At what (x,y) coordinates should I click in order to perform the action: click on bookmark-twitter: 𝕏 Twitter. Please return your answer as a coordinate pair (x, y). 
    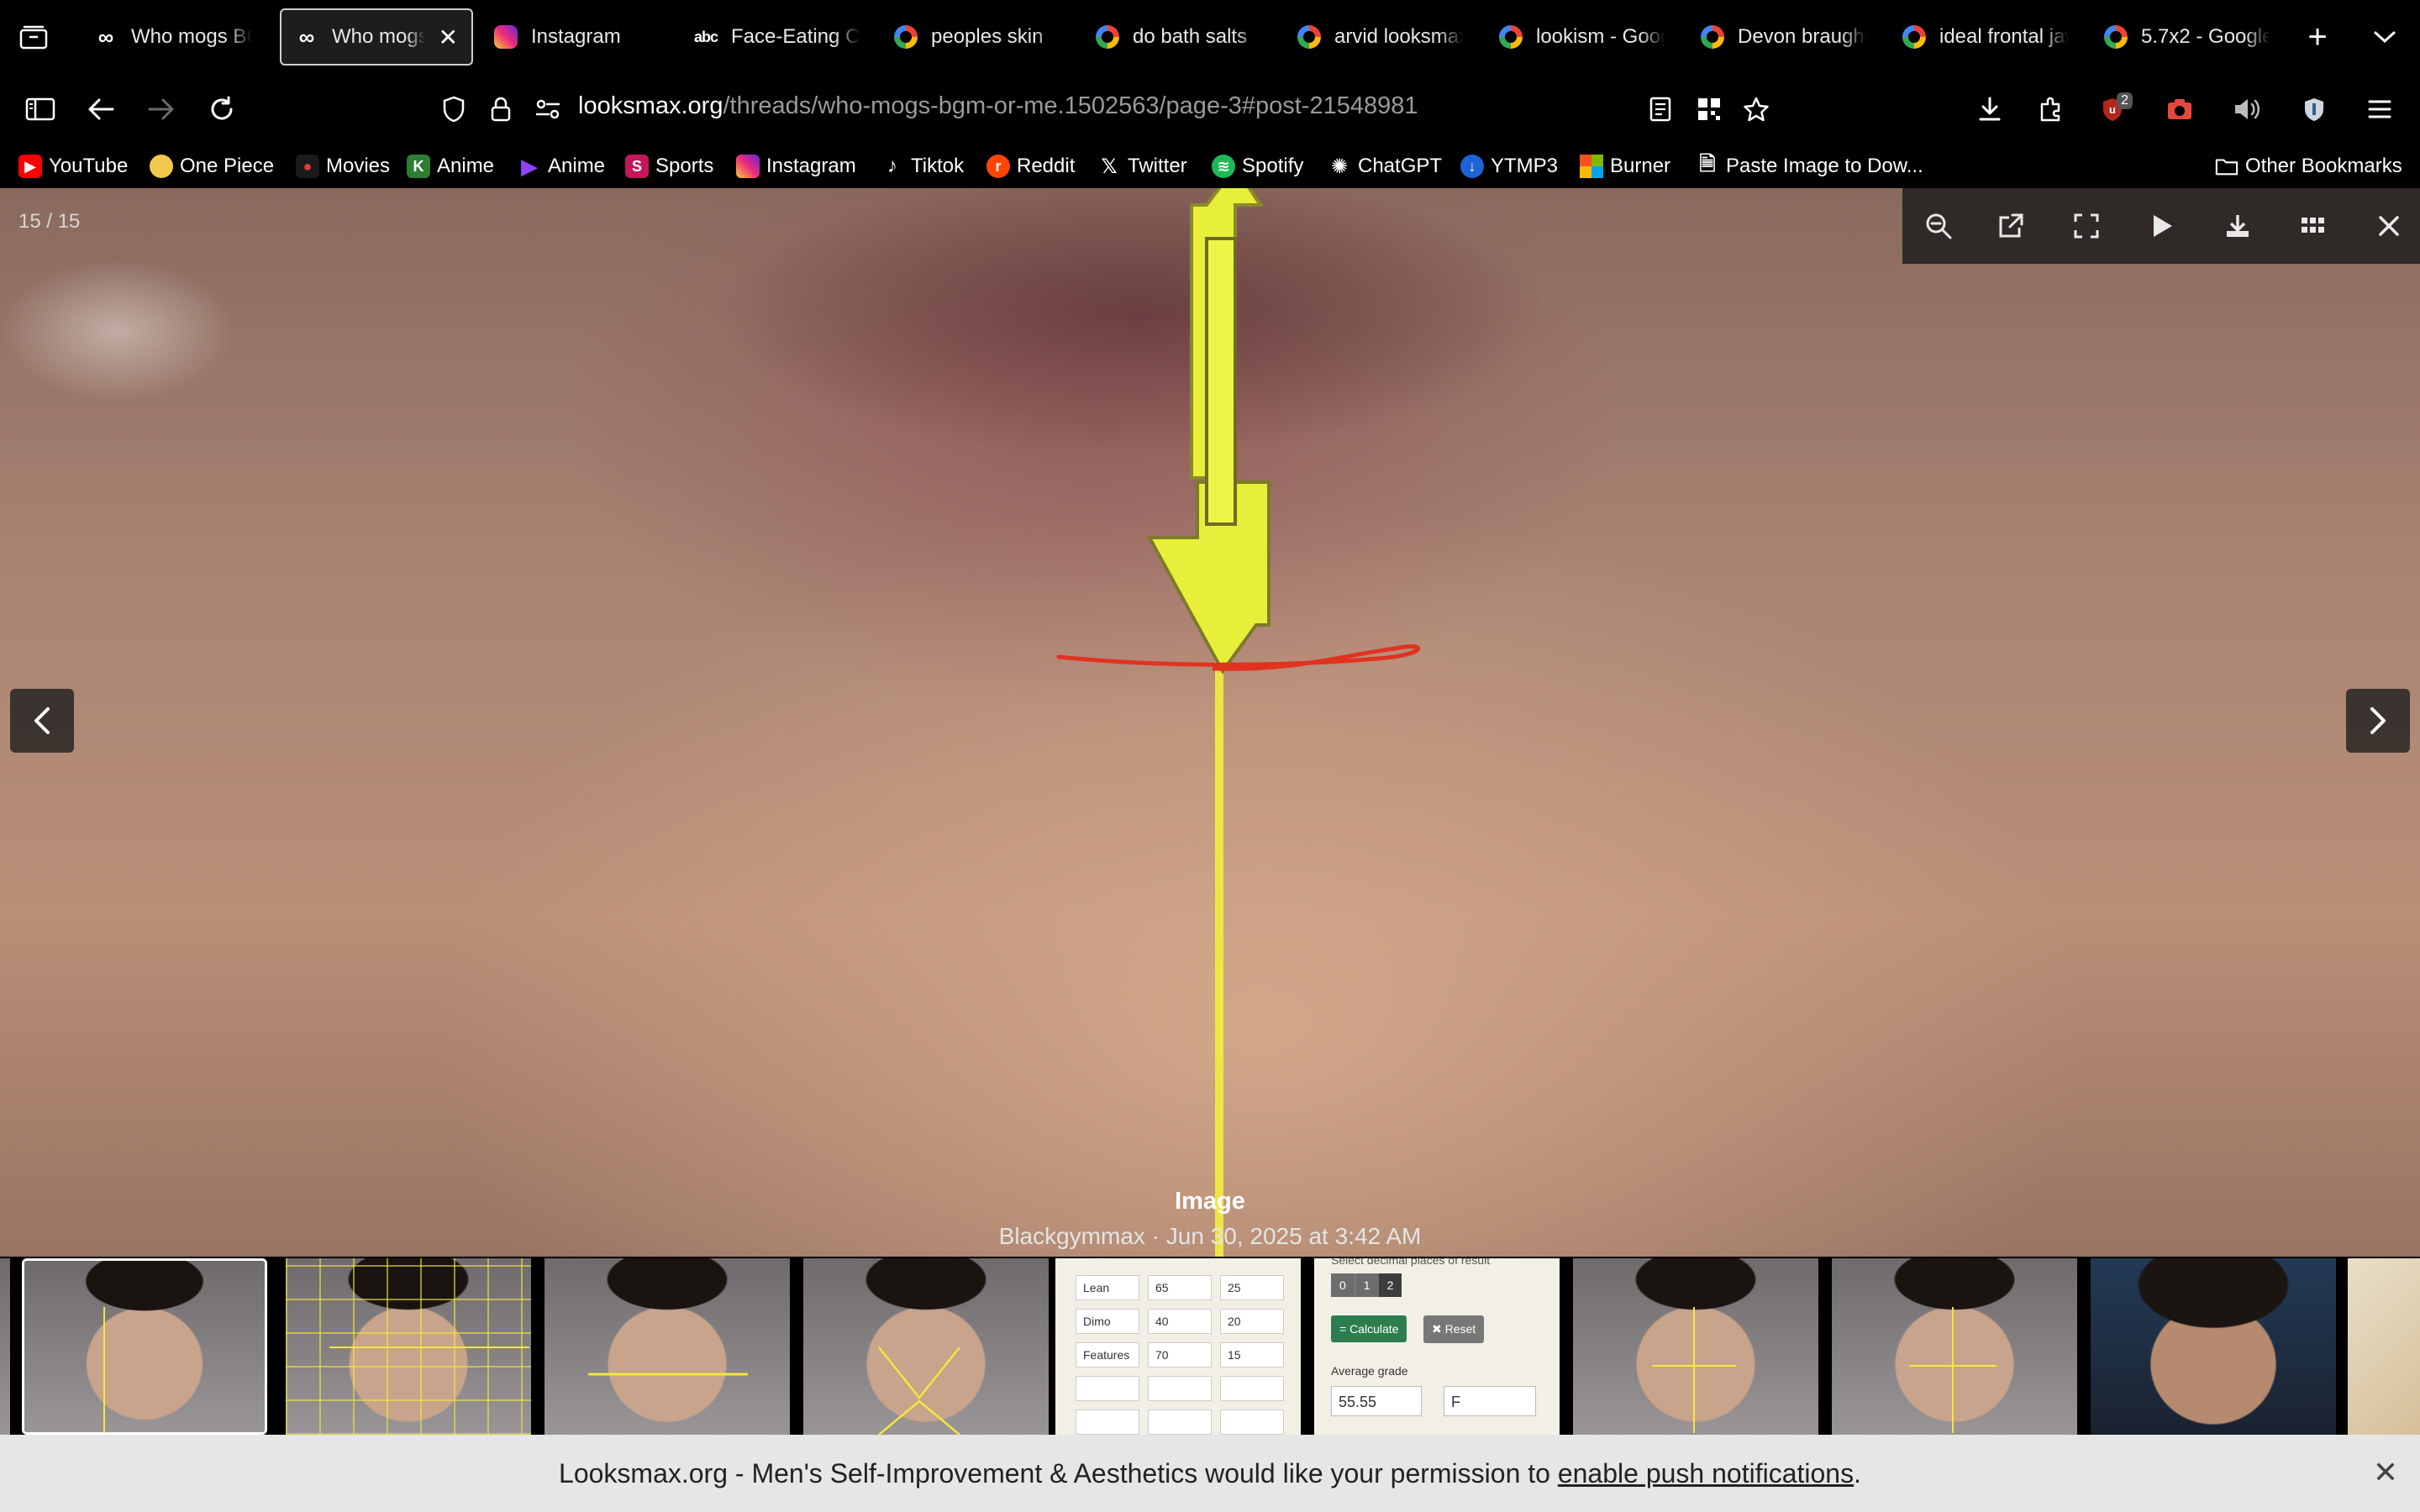
    Looking at the image, I should click on (1141, 166).